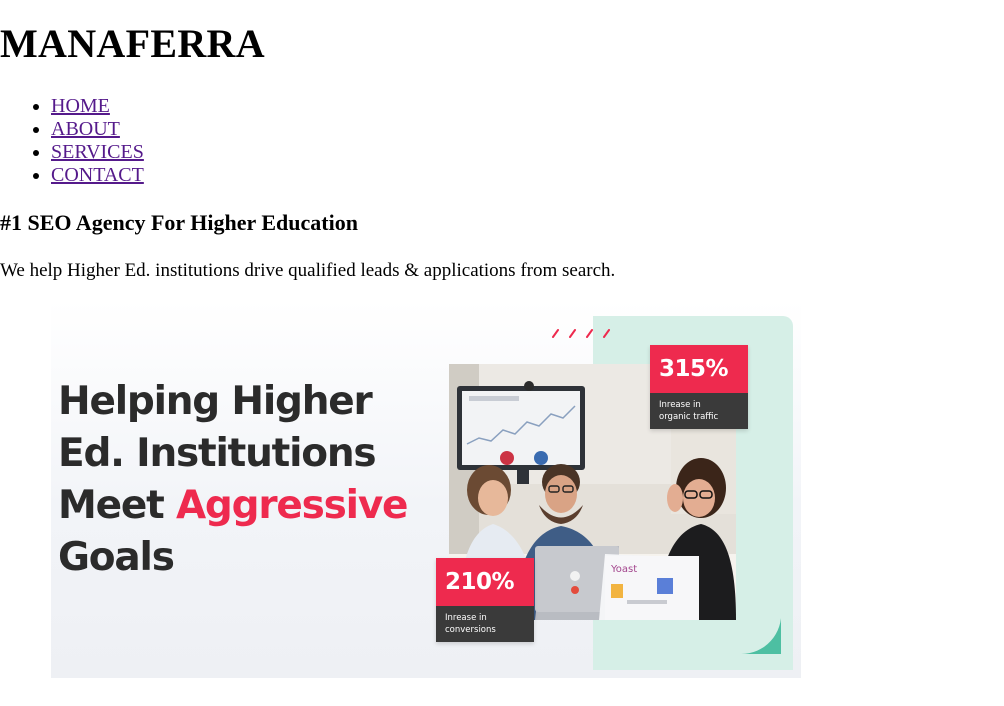 The width and height of the screenshot is (1004, 706). What do you see at coordinates (761, 632) in the screenshot?
I see `decorative-quarter-circle-icon` at bounding box center [761, 632].